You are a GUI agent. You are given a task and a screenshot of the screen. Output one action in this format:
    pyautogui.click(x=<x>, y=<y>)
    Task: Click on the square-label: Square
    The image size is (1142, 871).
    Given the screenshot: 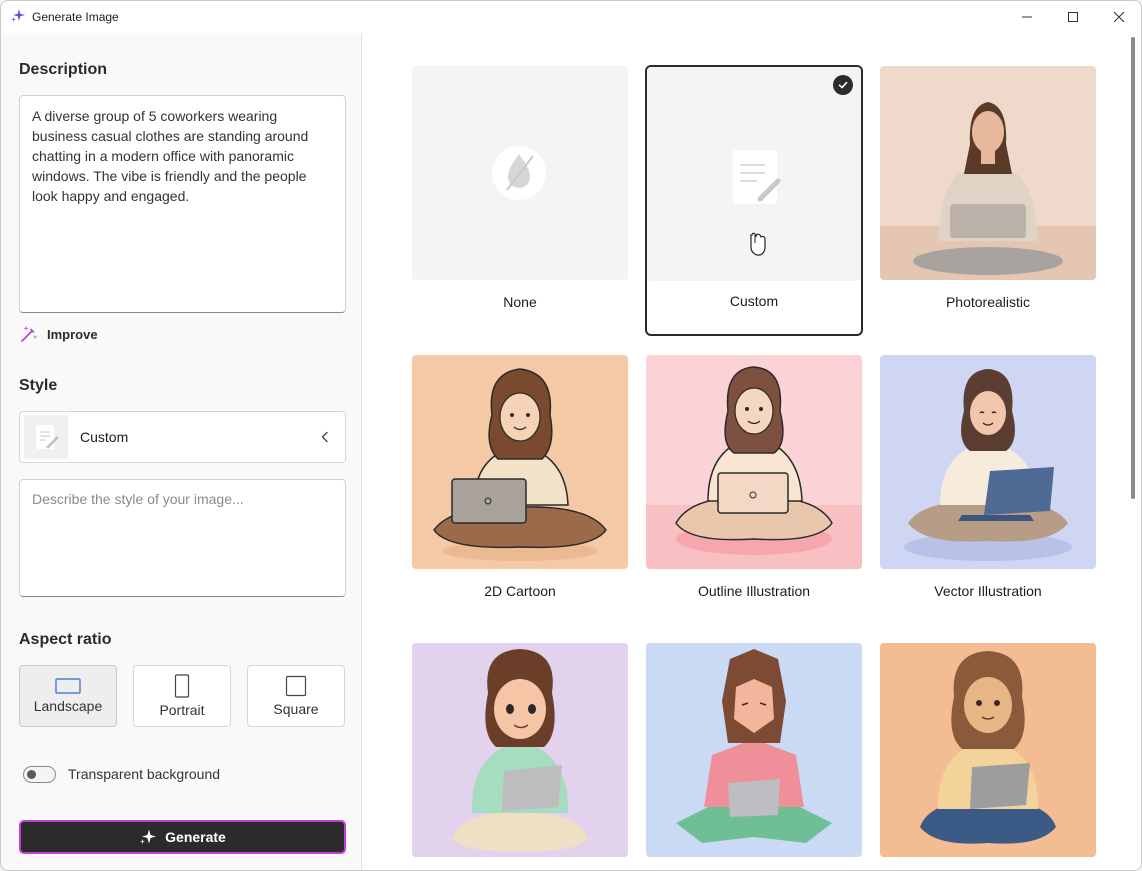 What is the action you would take?
    pyautogui.click(x=296, y=709)
    